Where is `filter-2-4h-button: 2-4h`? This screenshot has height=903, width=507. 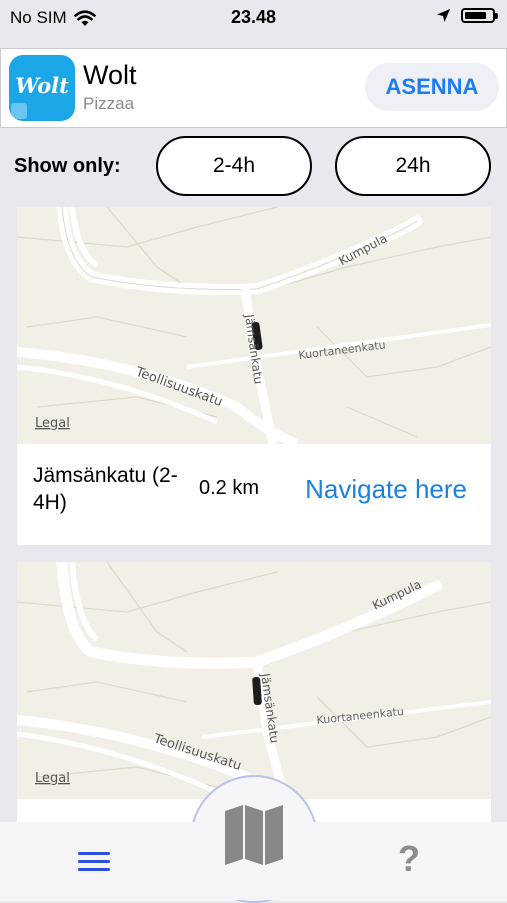
filter-2-4h-button: 2-4h is located at coordinates (234, 166).